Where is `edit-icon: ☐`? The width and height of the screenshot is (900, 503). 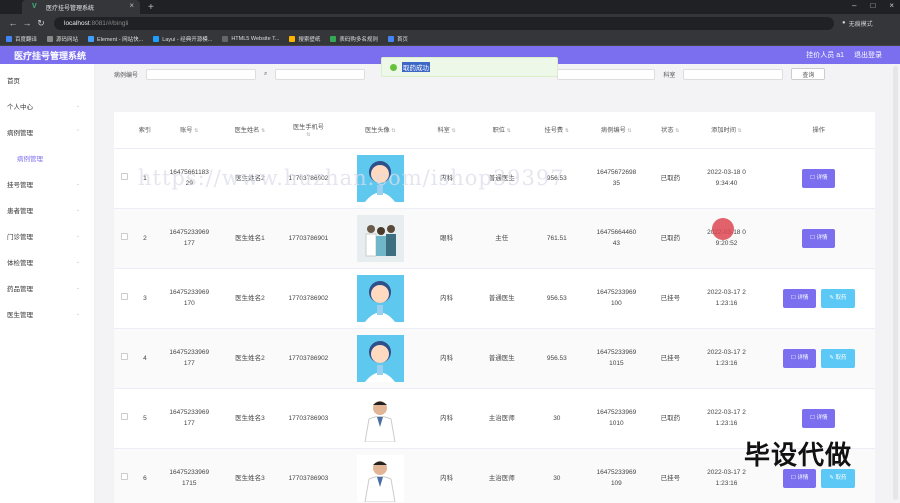
edit-icon: ☐ is located at coordinates (793, 297).